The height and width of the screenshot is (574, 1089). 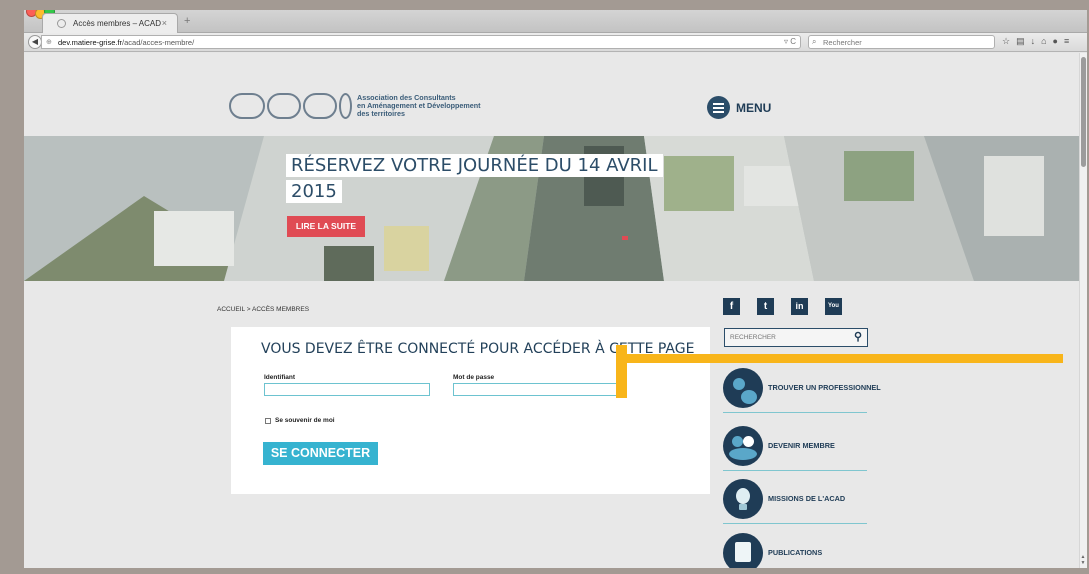 I want to click on hero-title-line2: 2015, so click(x=314, y=191).